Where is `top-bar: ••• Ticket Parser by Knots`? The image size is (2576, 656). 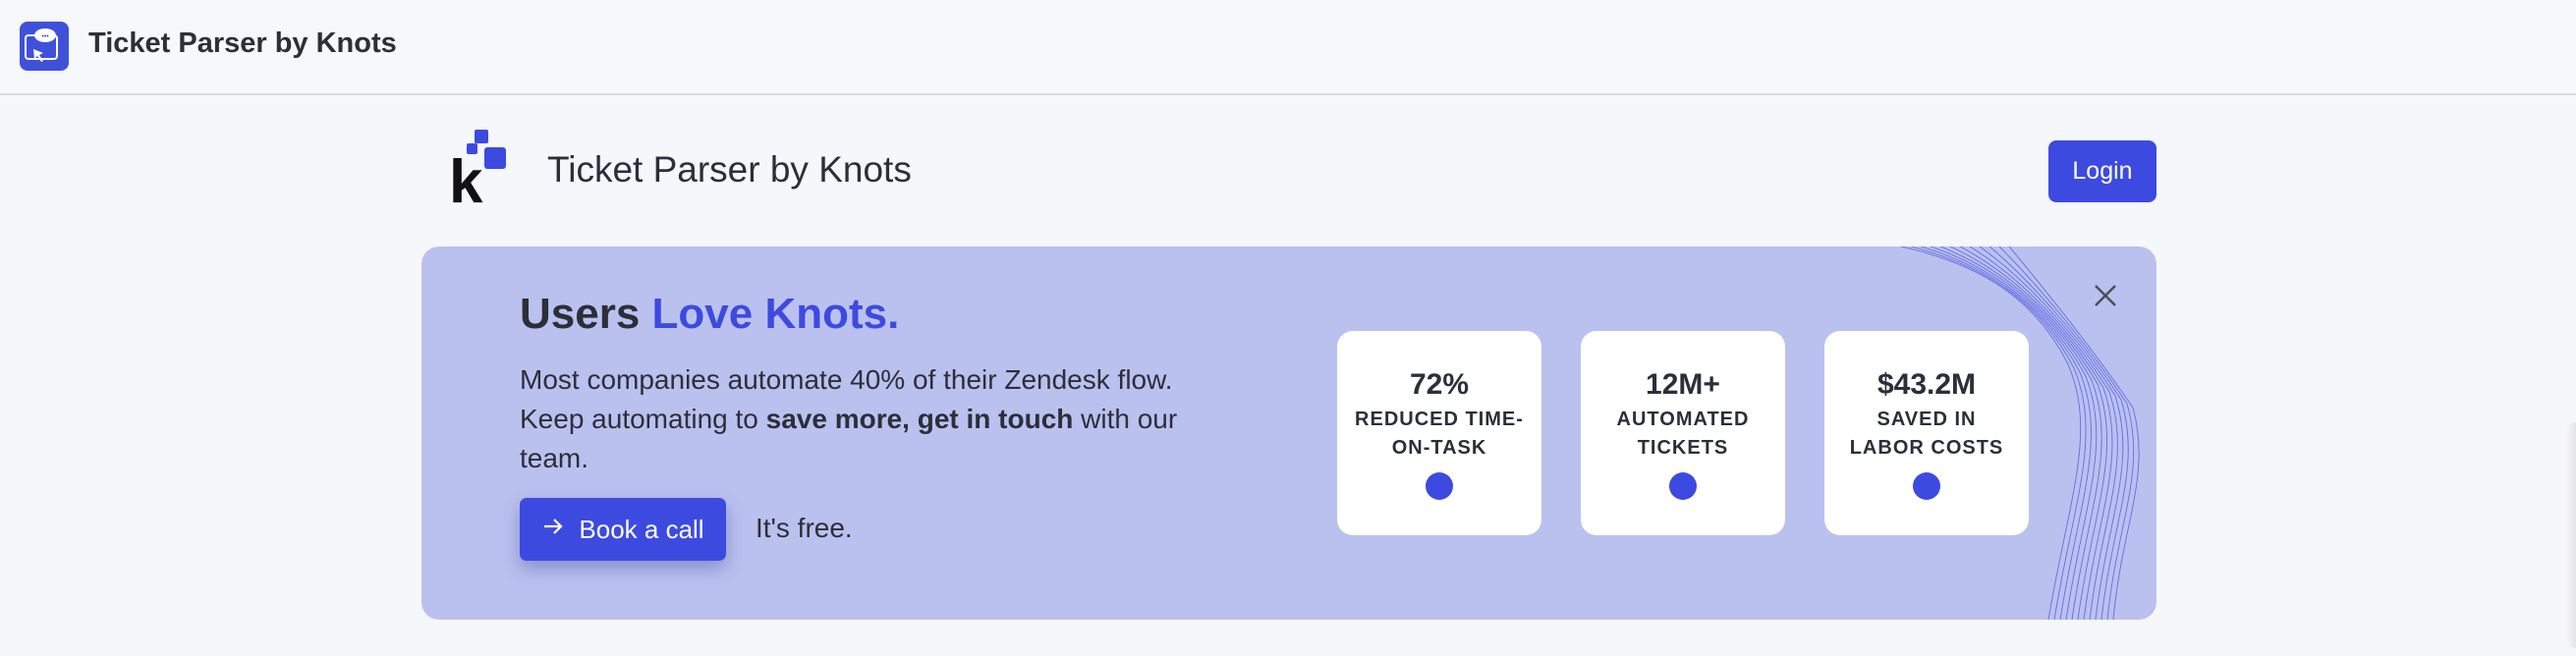 top-bar: ••• Ticket Parser by Knots is located at coordinates (1288, 47).